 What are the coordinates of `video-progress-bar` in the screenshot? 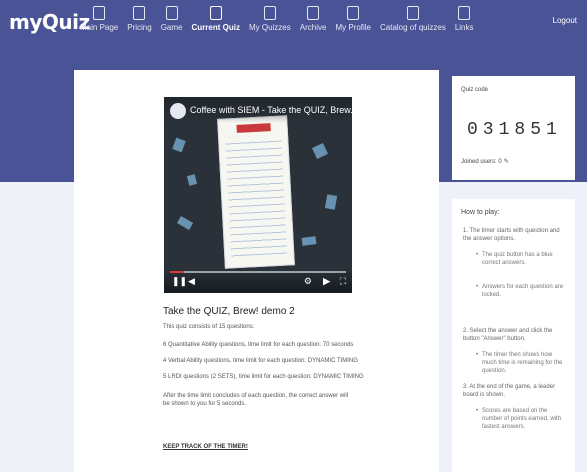 It's located at (258, 272).